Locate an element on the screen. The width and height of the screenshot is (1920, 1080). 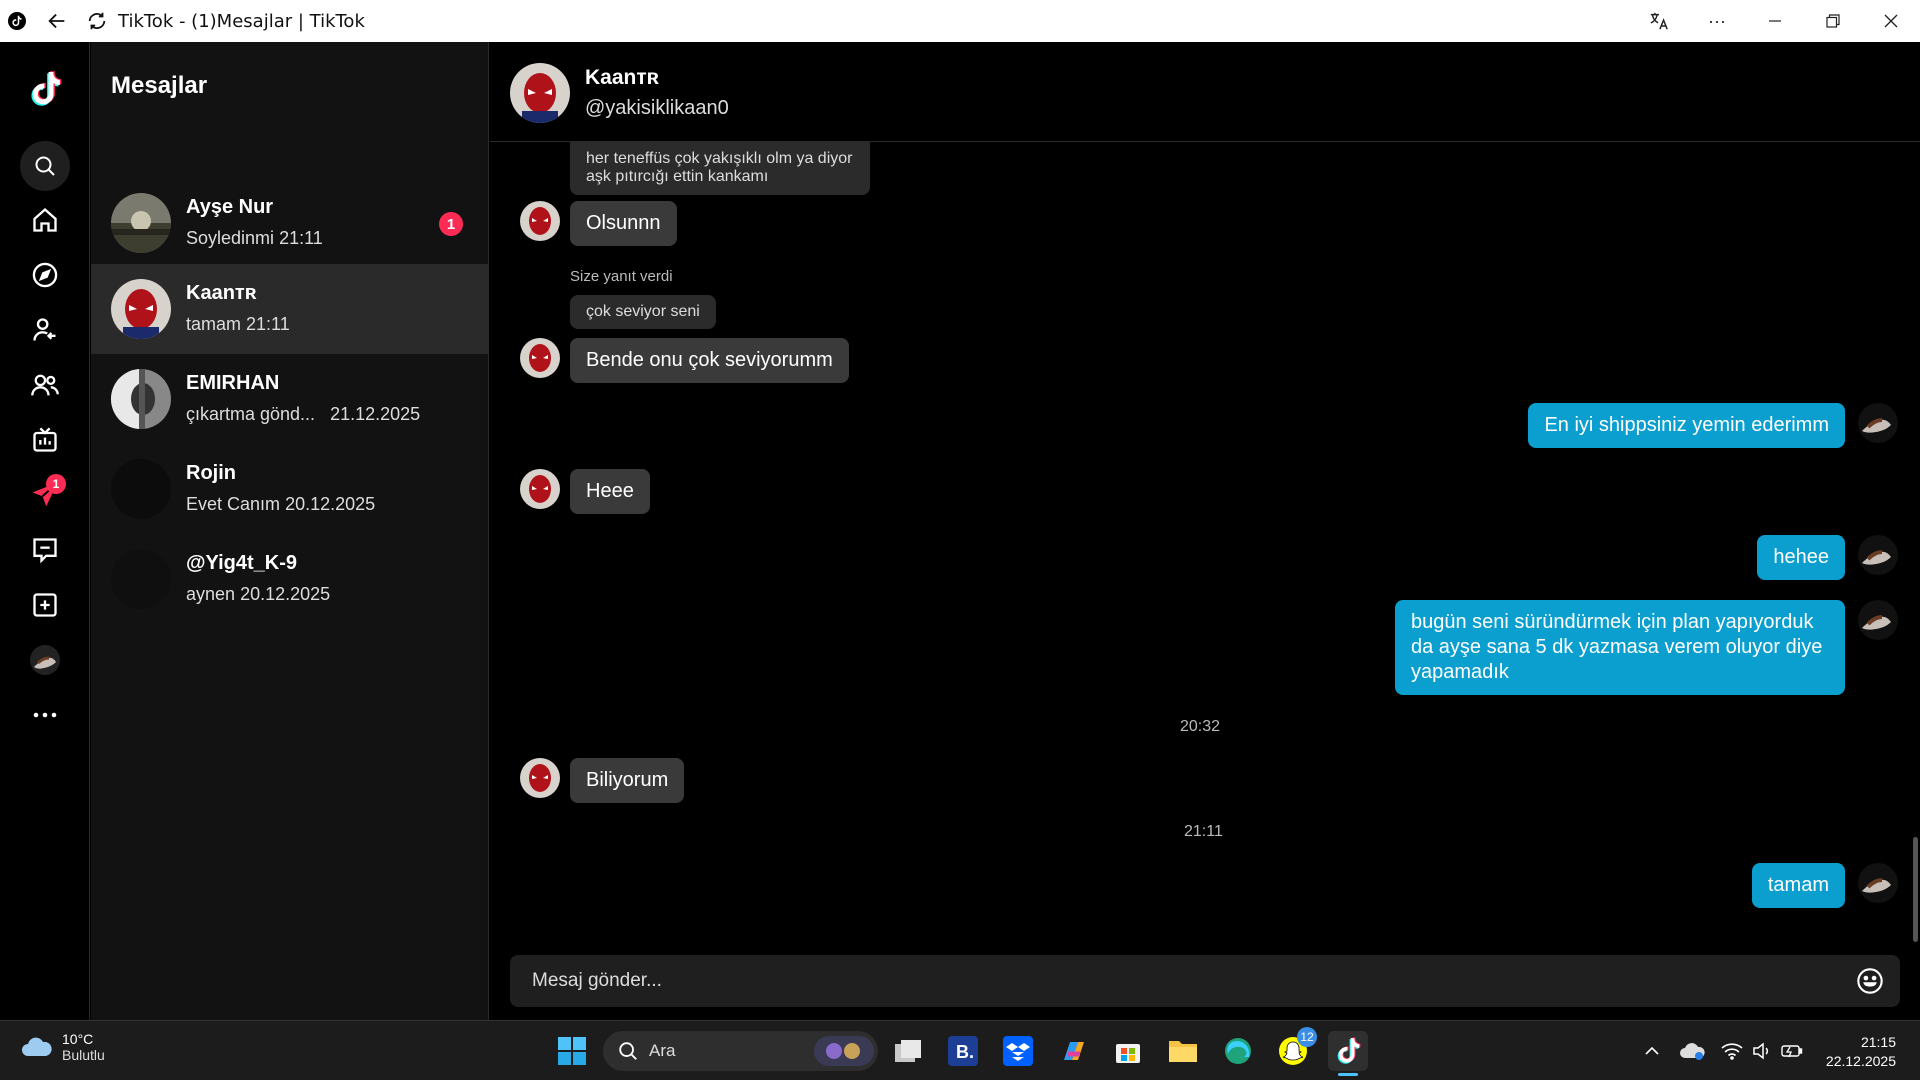
svg-text: B. is located at coordinates (965, 1052).